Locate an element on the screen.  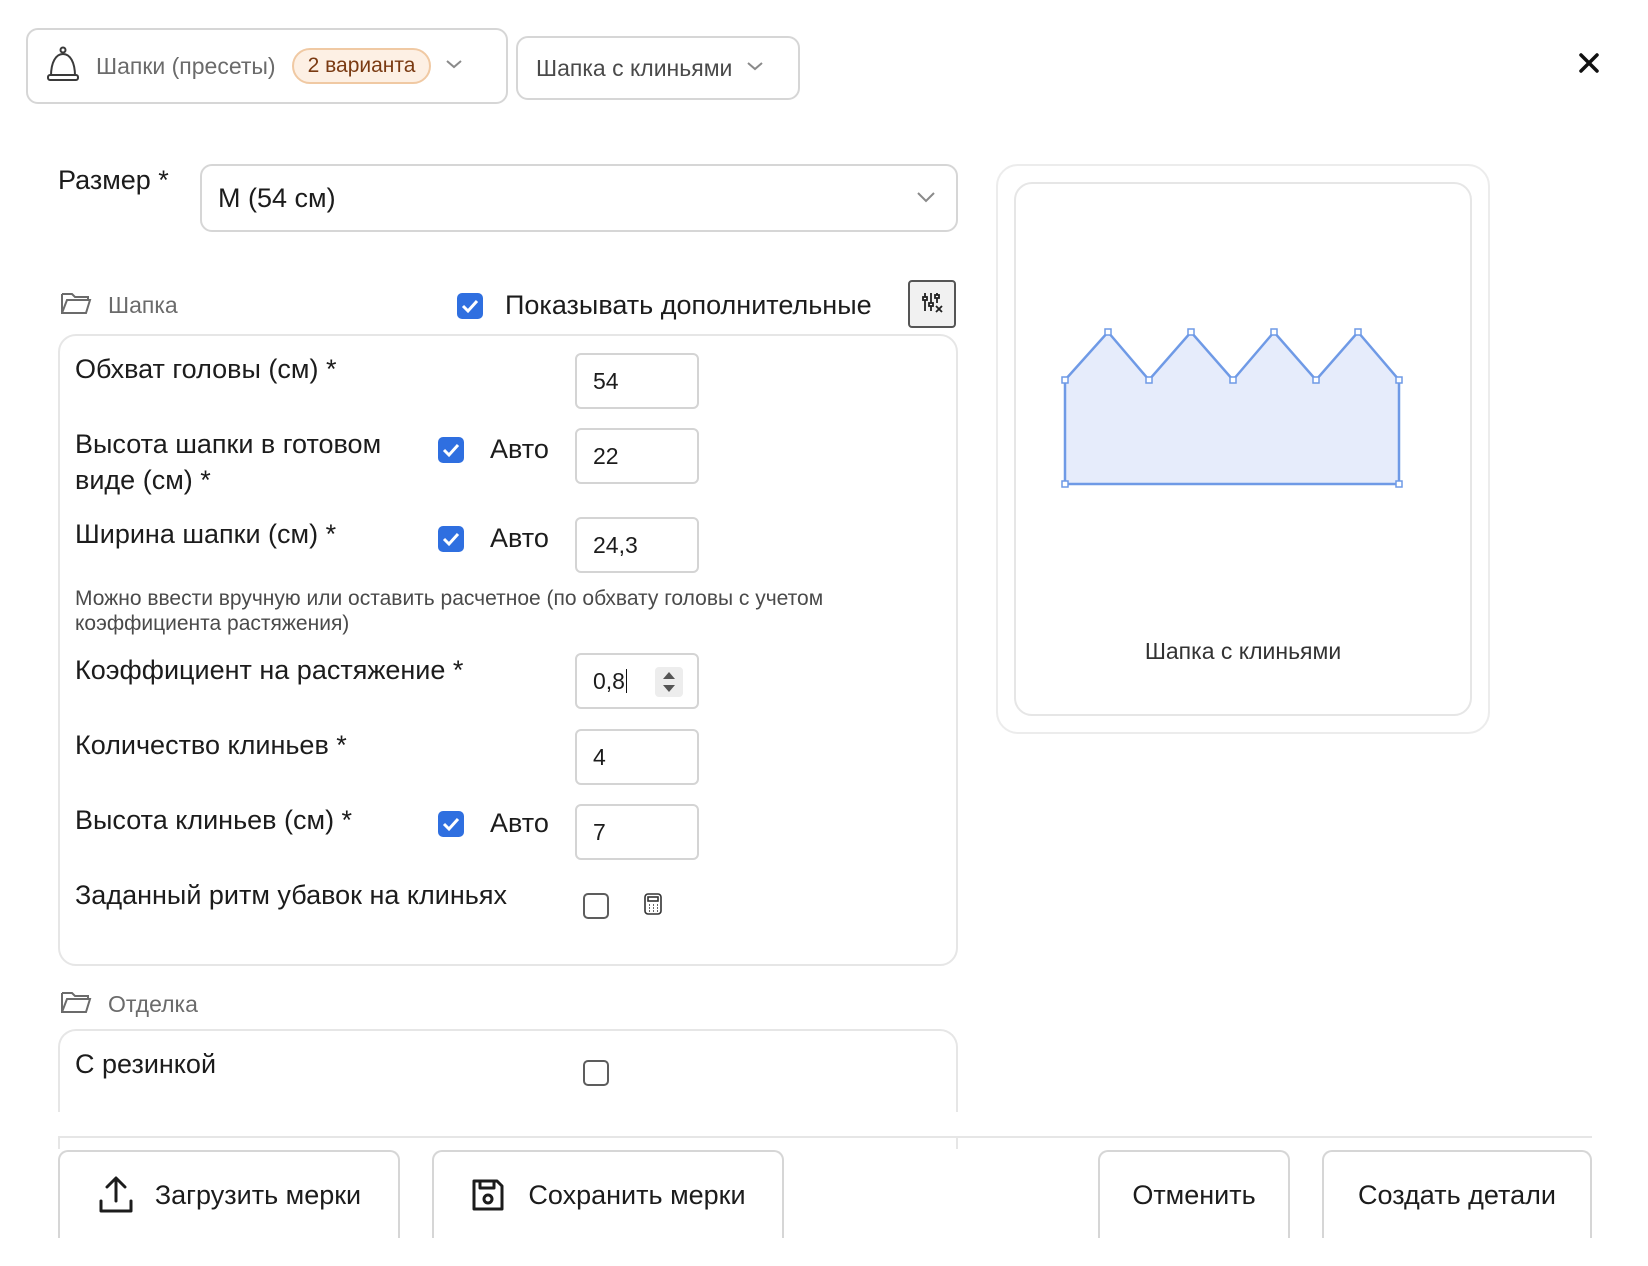
show-extra-toggle: Показывать дополнительные is located at coordinates (664, 305).